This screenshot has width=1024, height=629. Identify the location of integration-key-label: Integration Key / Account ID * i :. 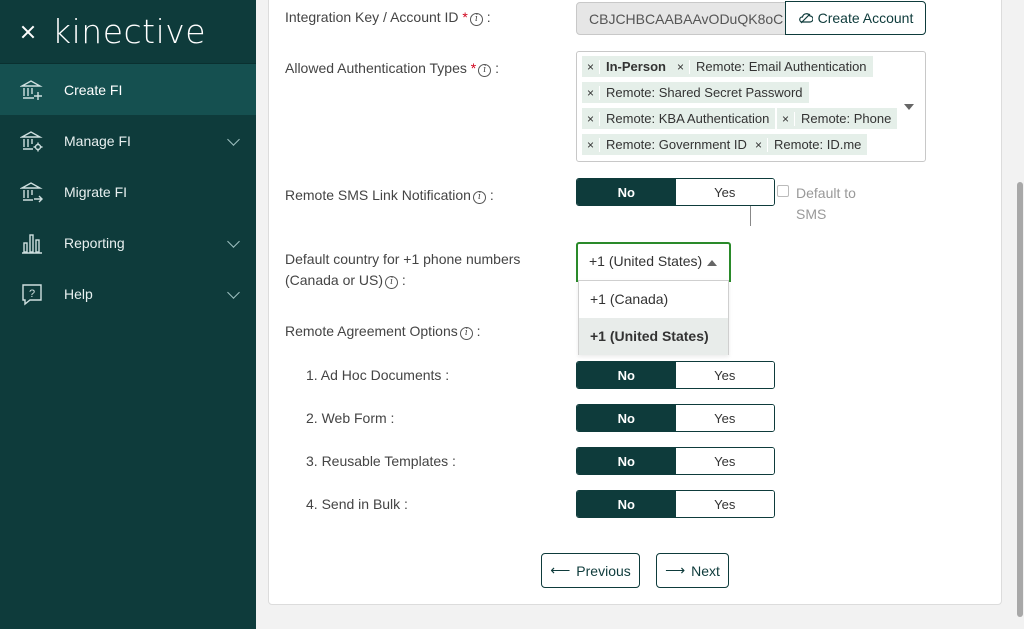
(388, 17).